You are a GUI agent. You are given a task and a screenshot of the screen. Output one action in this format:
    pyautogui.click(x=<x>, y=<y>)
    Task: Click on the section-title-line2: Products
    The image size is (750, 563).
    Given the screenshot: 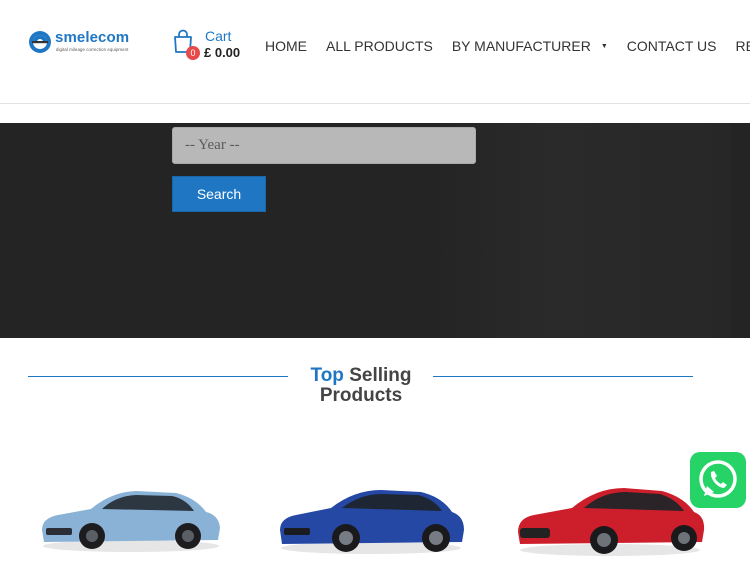 What is the action you would take?
    pyautogui.click(x=361, y=395)
    